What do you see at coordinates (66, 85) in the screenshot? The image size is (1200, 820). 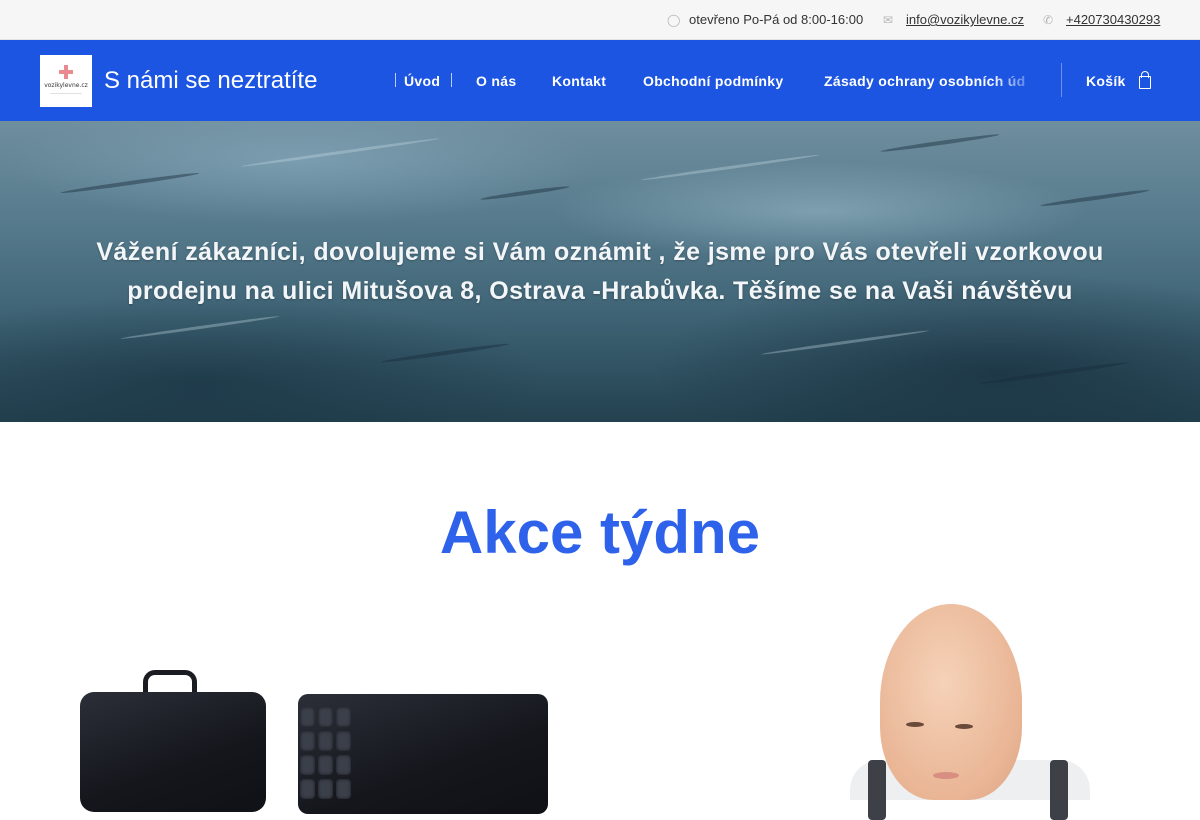 I see `logo-text: vozikylevne.cz` at bounding box center [66, 85].